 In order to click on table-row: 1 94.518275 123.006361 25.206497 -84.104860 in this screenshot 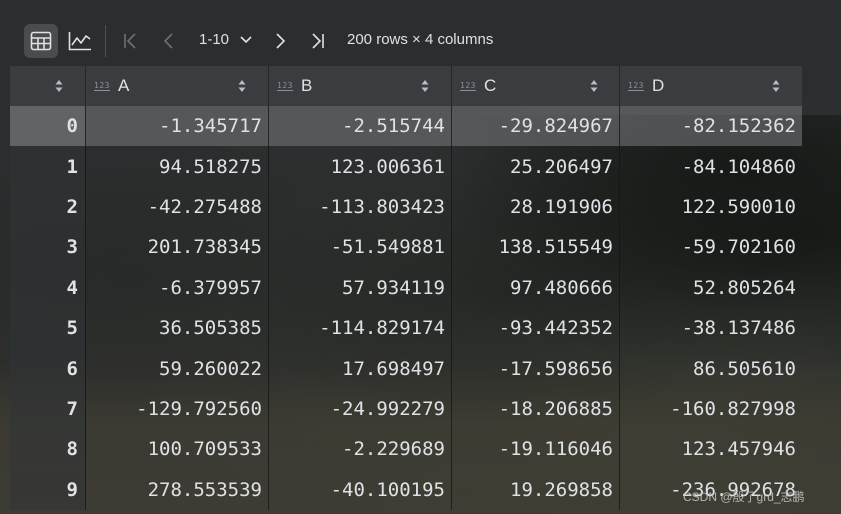, I will do `click(406, 166)`.